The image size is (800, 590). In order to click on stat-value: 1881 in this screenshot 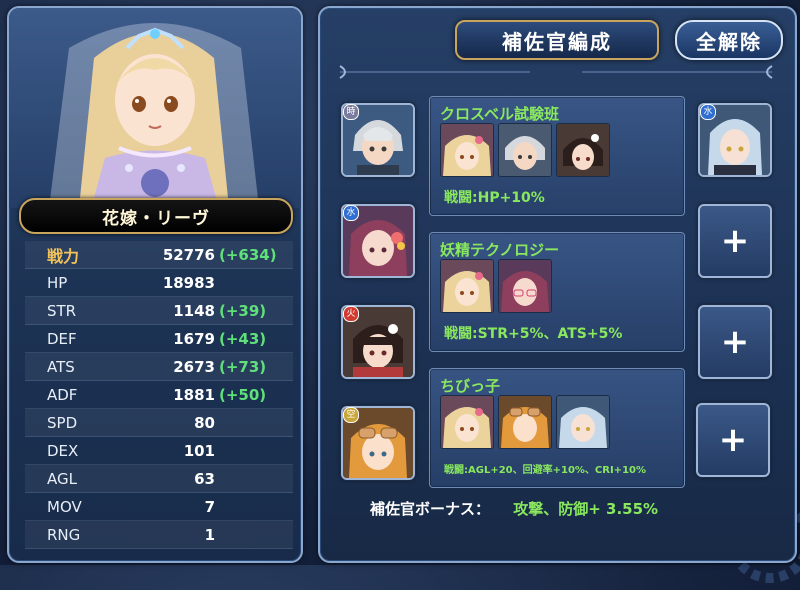, I will do `click(194, 395)`.